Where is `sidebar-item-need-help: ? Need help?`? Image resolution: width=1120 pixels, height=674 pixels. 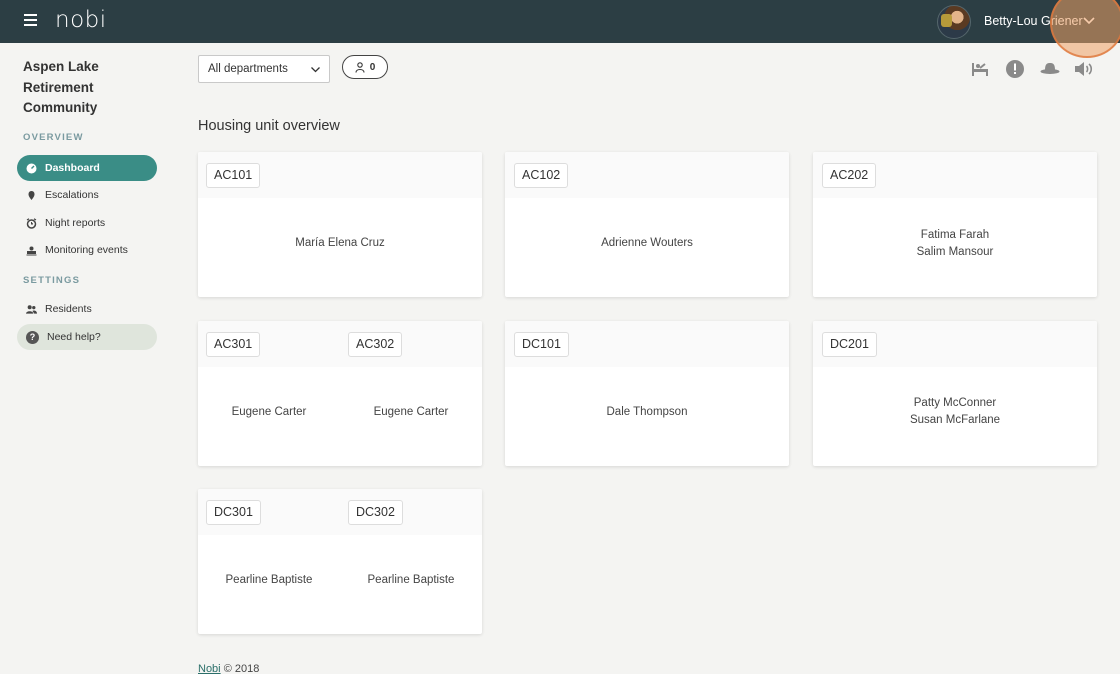 sidebar-item-need-help: ? Need help? is located at coordinates (87, 337).